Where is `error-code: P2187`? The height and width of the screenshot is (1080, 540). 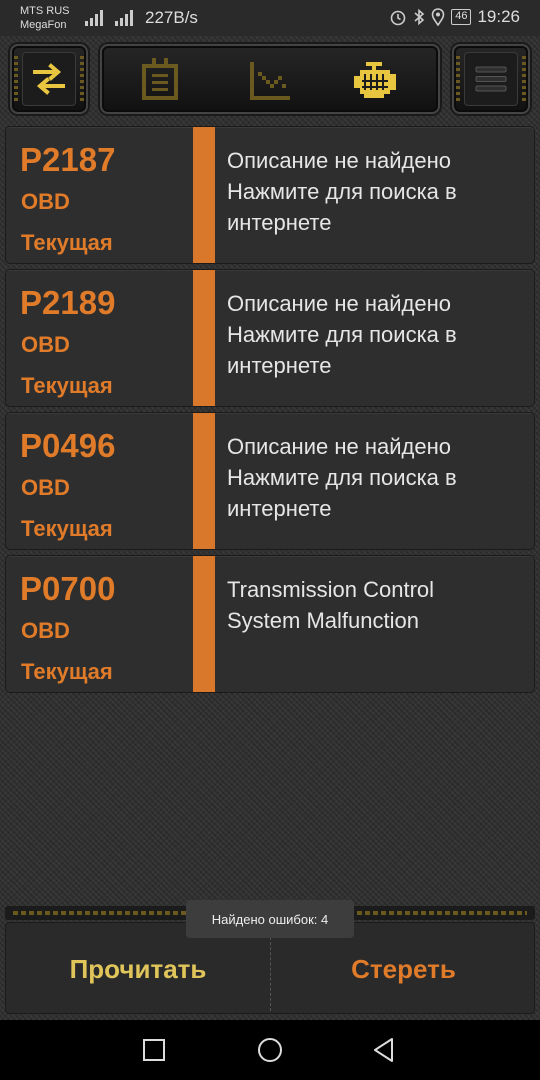
error-code: P2187 is located at coordinates (68, 159).